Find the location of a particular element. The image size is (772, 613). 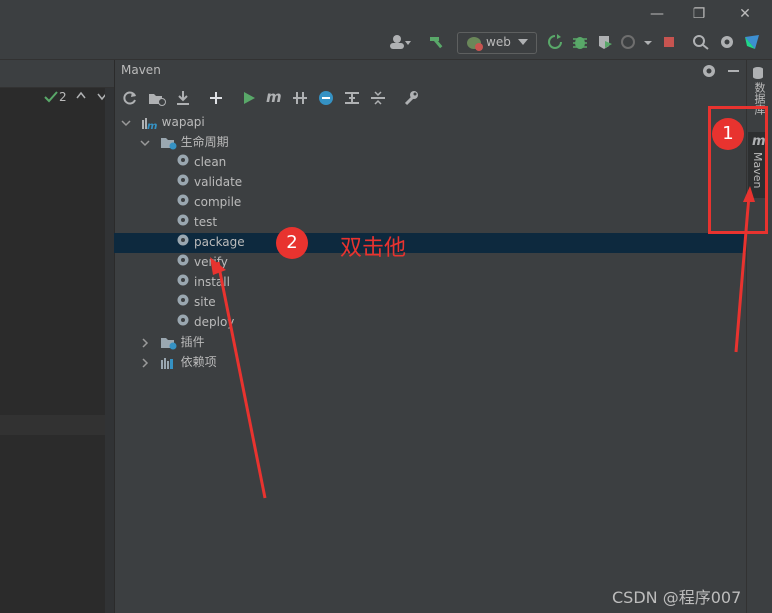

tree-root-item: m wapapi is located at coordinates (162, 122).